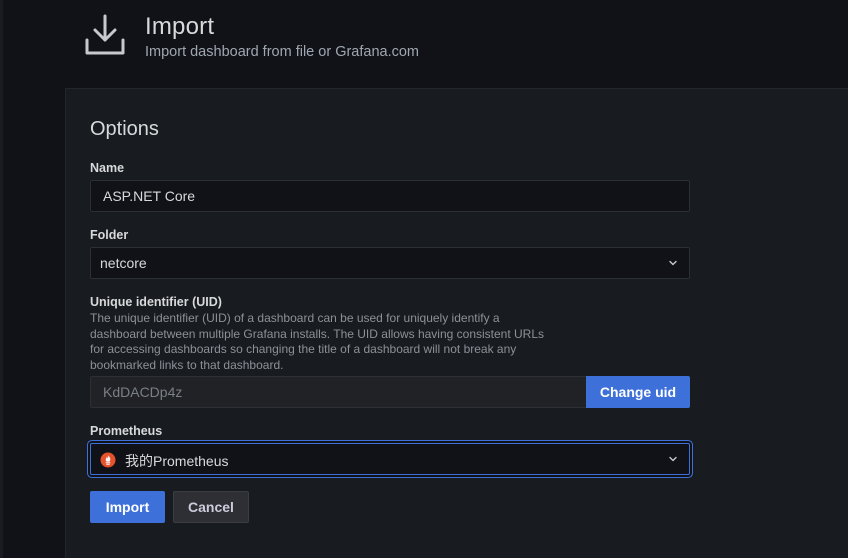 The image size is (848, 558). What do you see at coordinates (105, 34) in the screenshot?
I see `import-download-icon` at bounding box center [105, 34].